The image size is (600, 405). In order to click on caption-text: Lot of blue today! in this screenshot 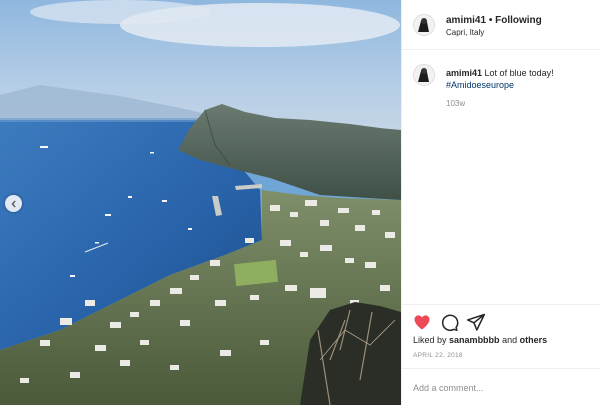, I will do `click(519, 73)`.